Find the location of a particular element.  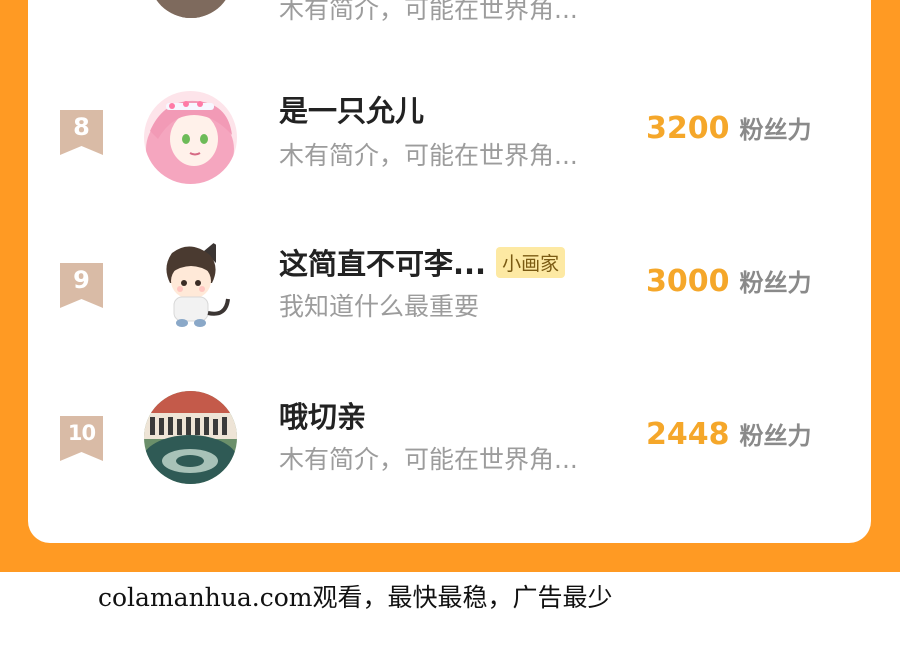

user-name: 是一只允儿 is located at coordinates (351, 109).